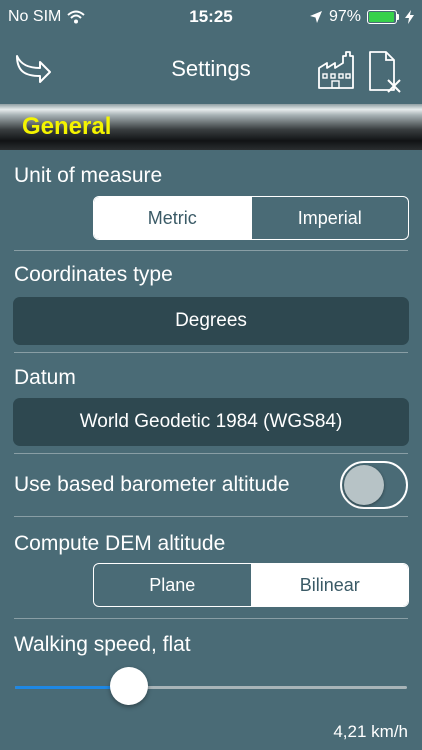 This screenshot has height=750, width=422. I want to click on unit-of-measure-segmented: Metric Imperial, so click(251, 218).